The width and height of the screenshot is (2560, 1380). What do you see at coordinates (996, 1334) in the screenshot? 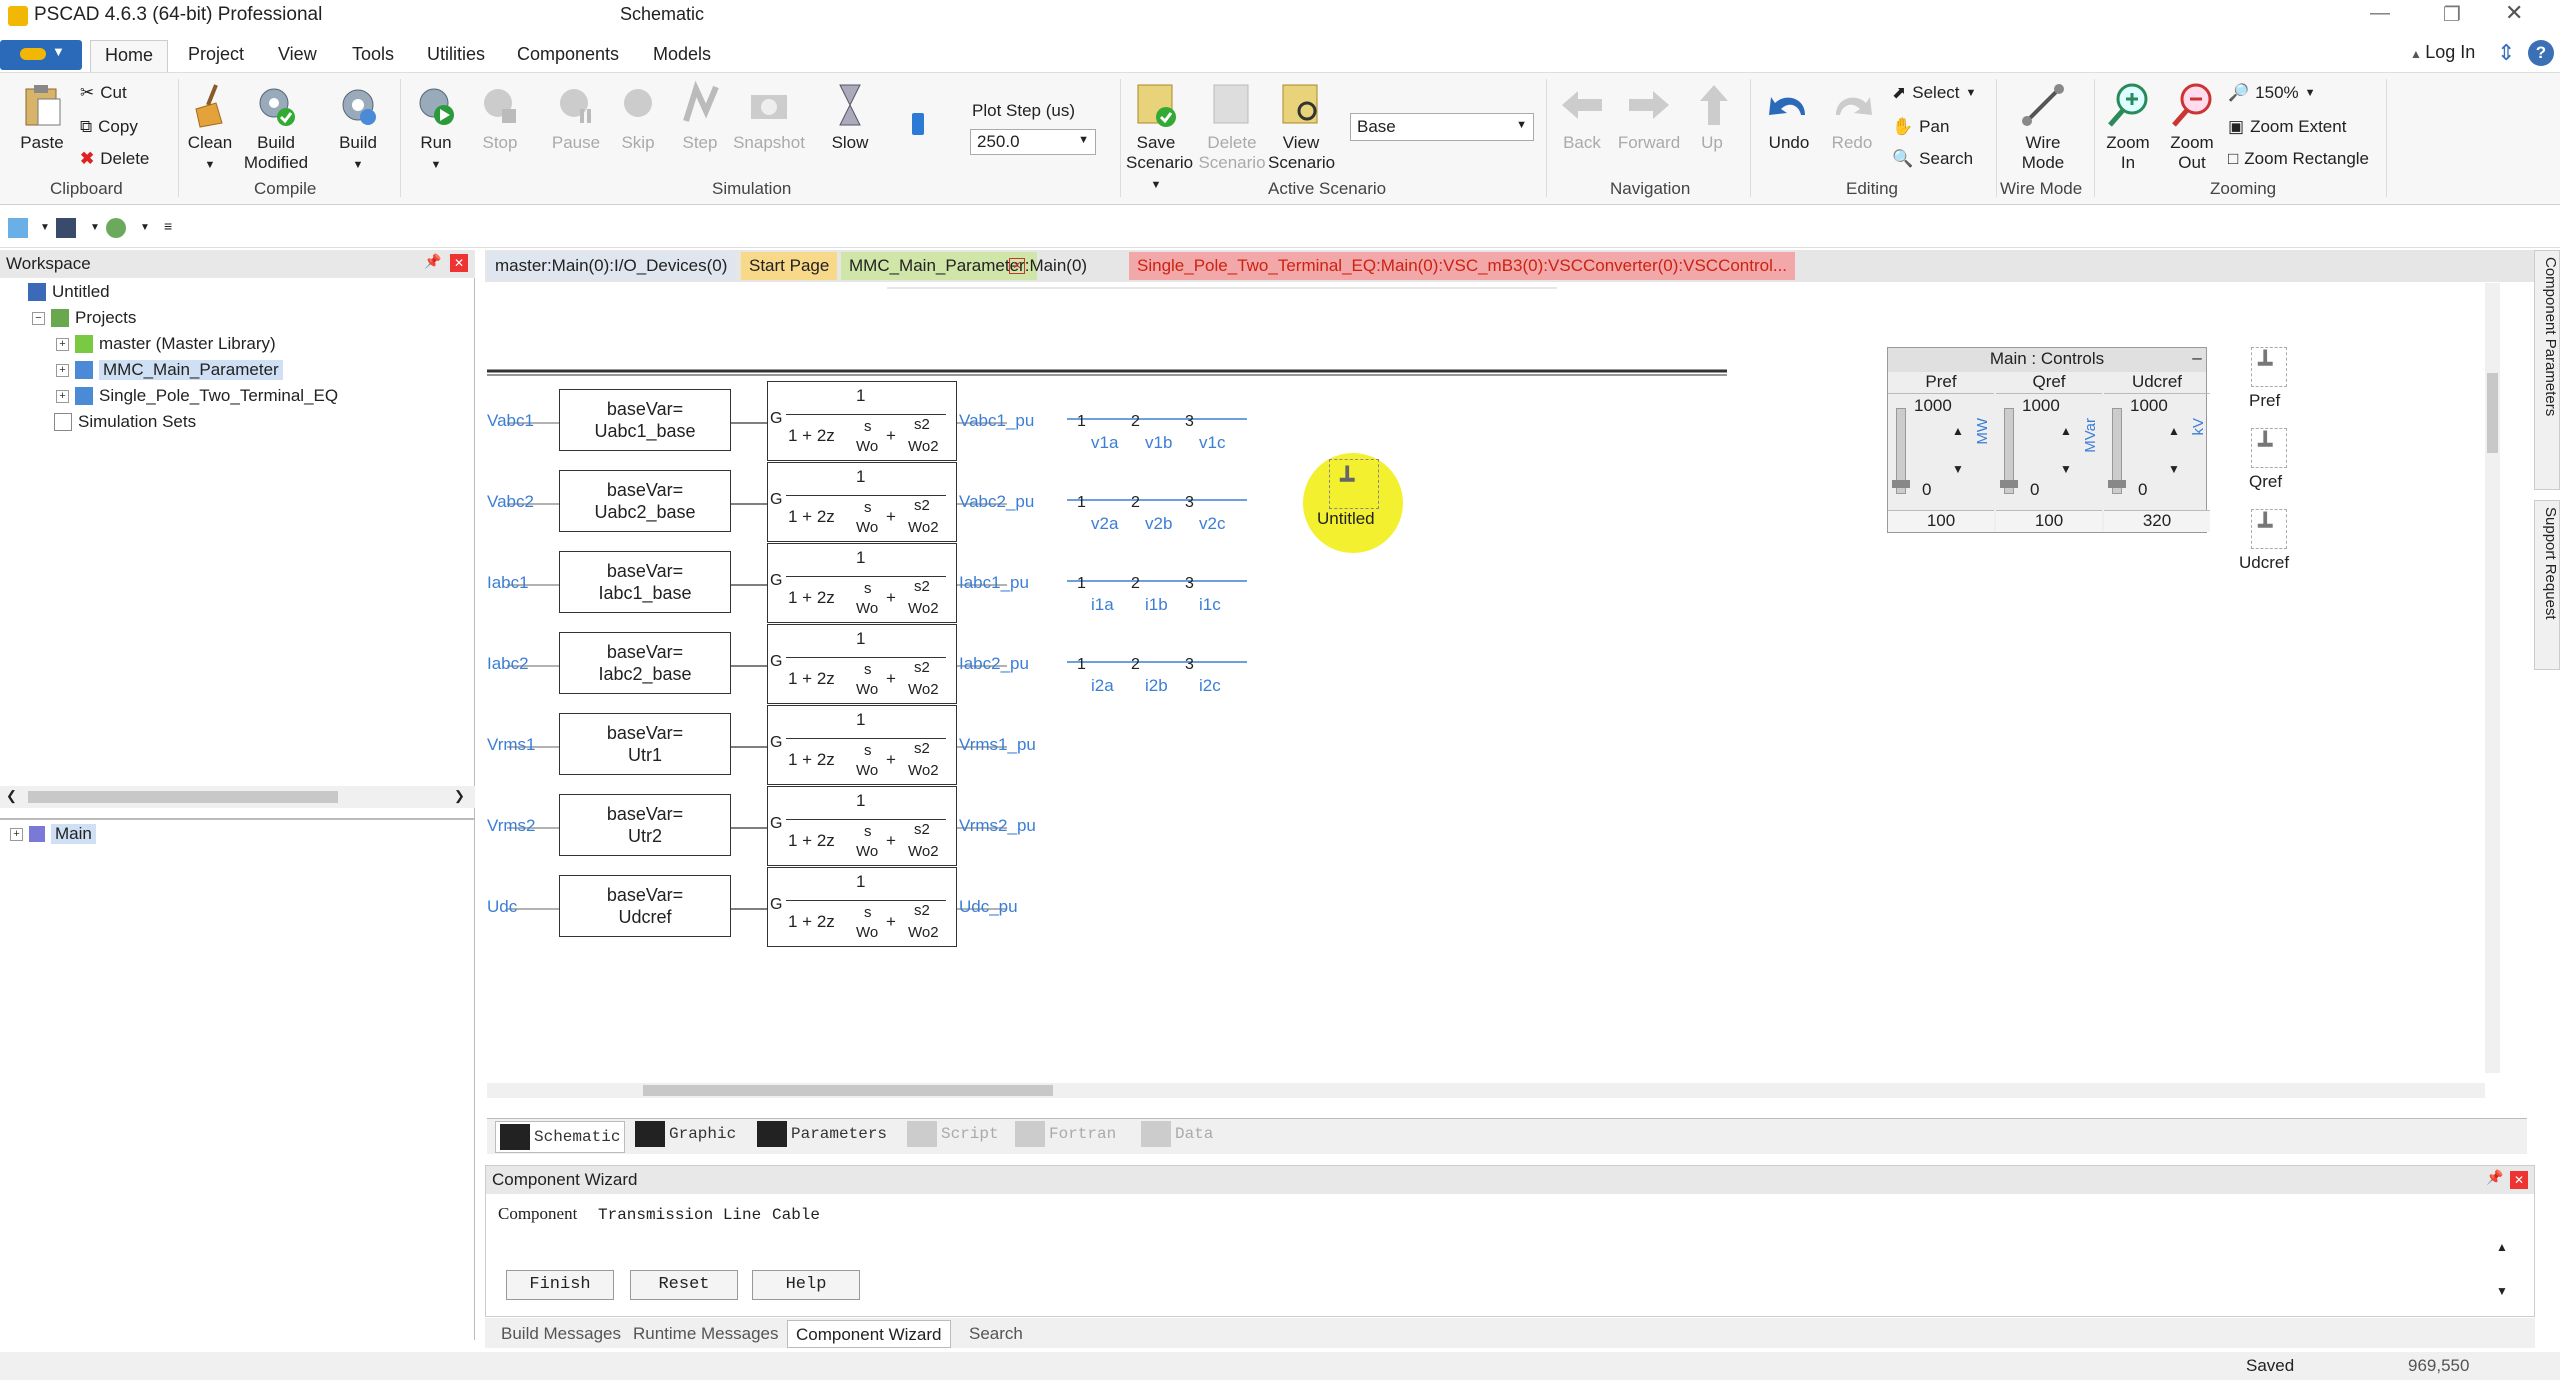
I see `tab-search: Search` at bounding box center [996, 1334].